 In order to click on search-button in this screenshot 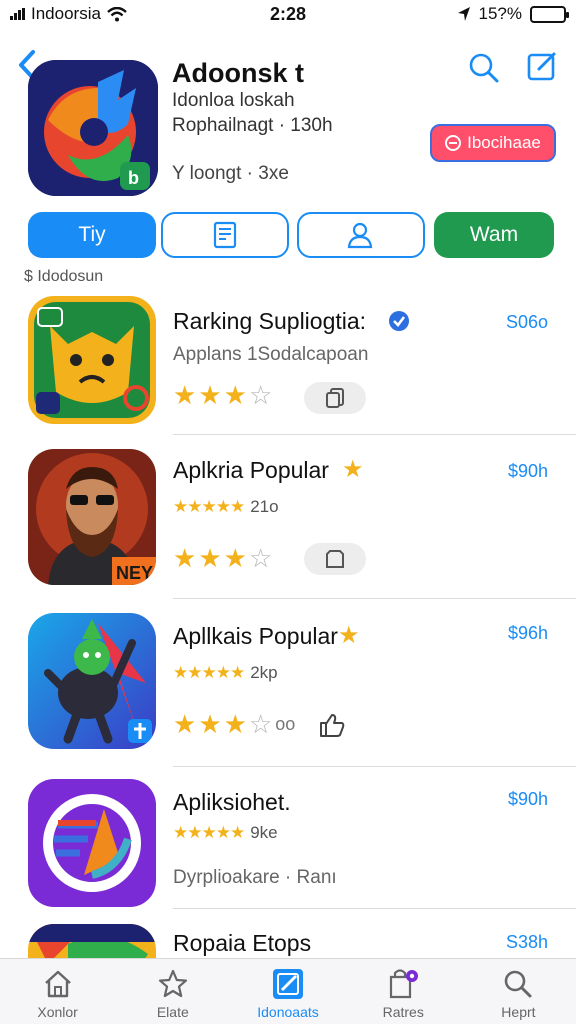, I will do `click(484, 68)`.